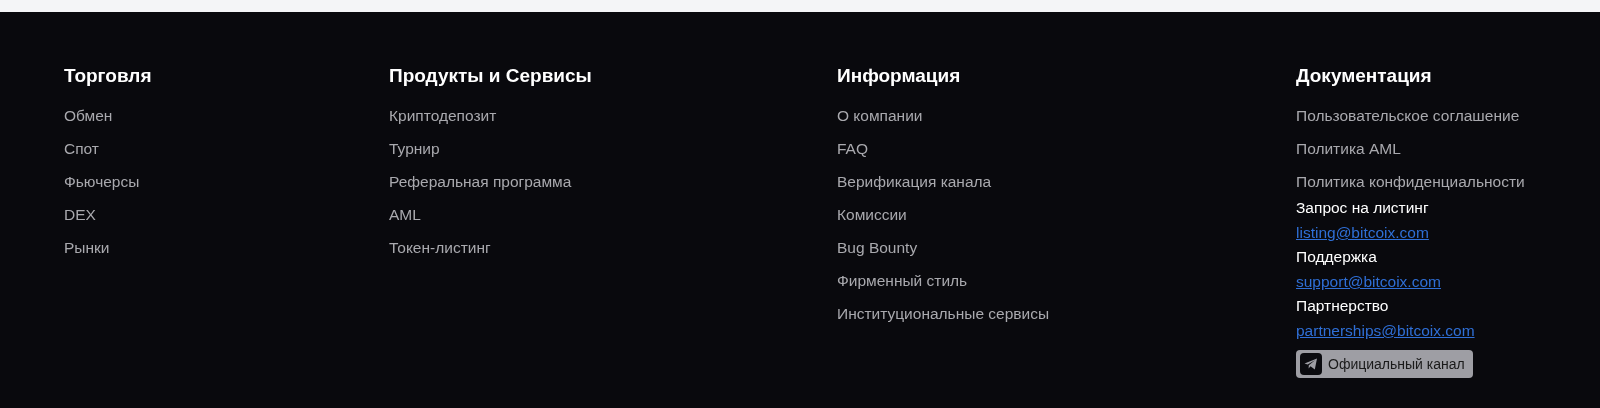  What do you see at coordinates (1342, 306) in the screenshot?
I see `contact-label: Партнерство` at bounding box center [1342, 306].